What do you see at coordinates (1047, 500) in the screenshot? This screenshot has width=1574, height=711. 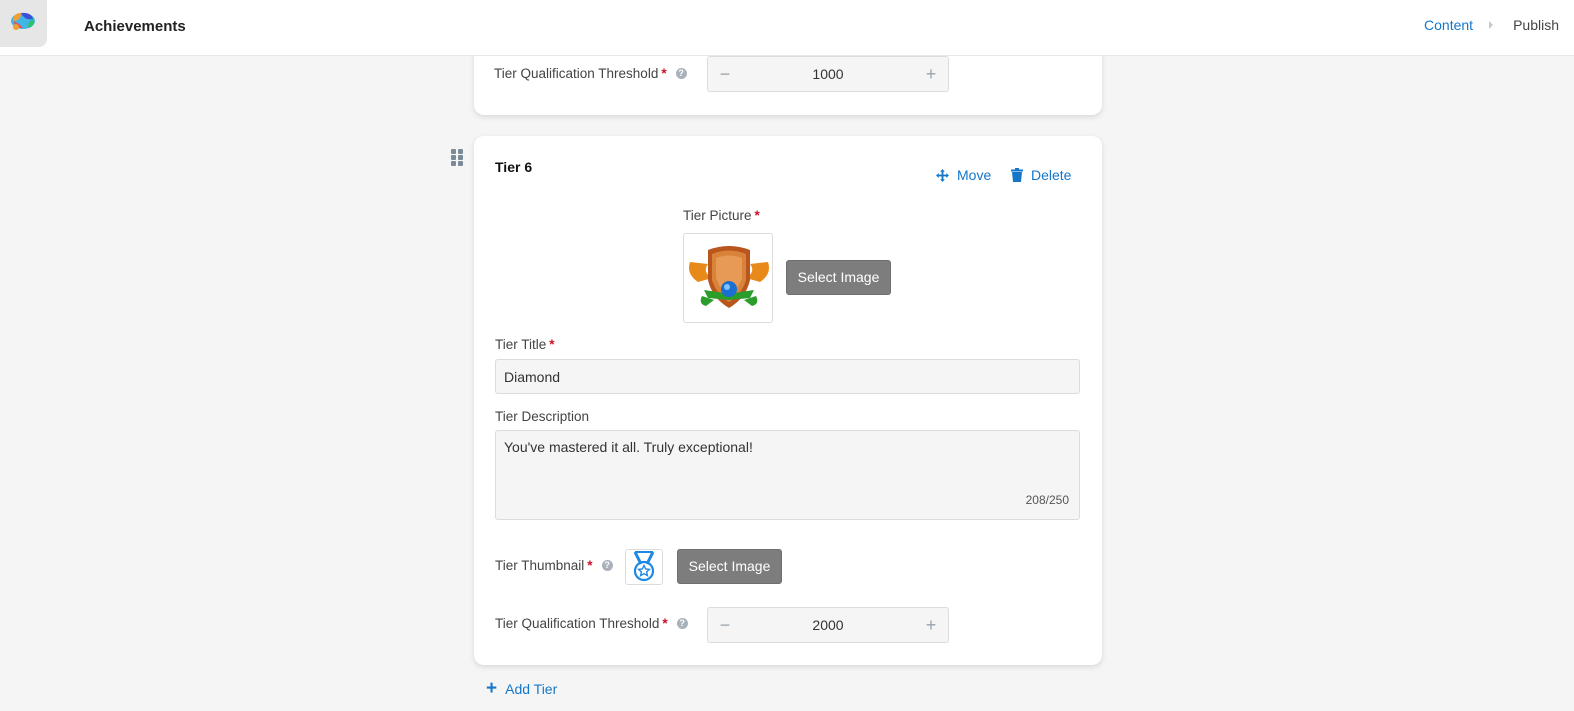 I see `character-counter: 208/250` at bounding box center [1047, 500].